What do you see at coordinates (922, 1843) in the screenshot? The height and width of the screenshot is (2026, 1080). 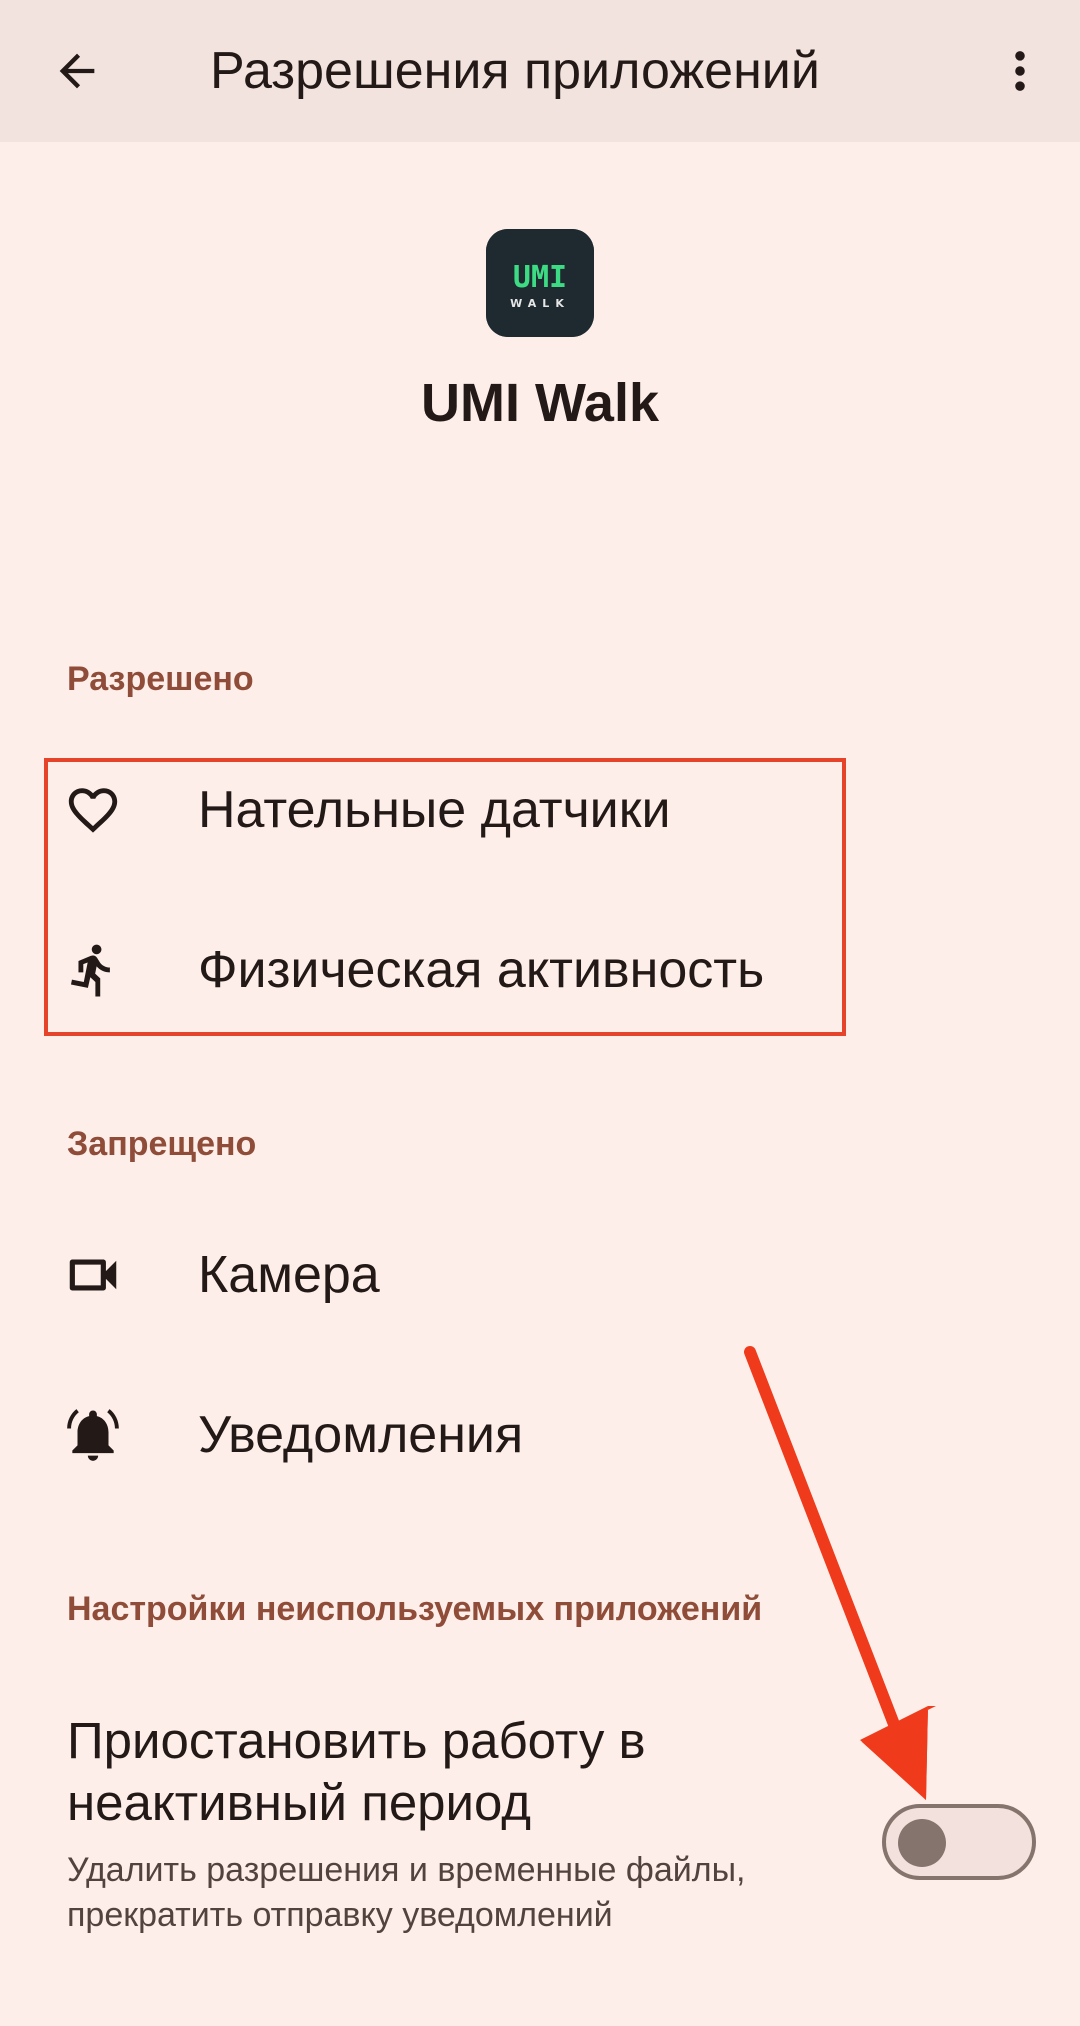 I see `switch-thumb` at bounding box center [922, 1843].